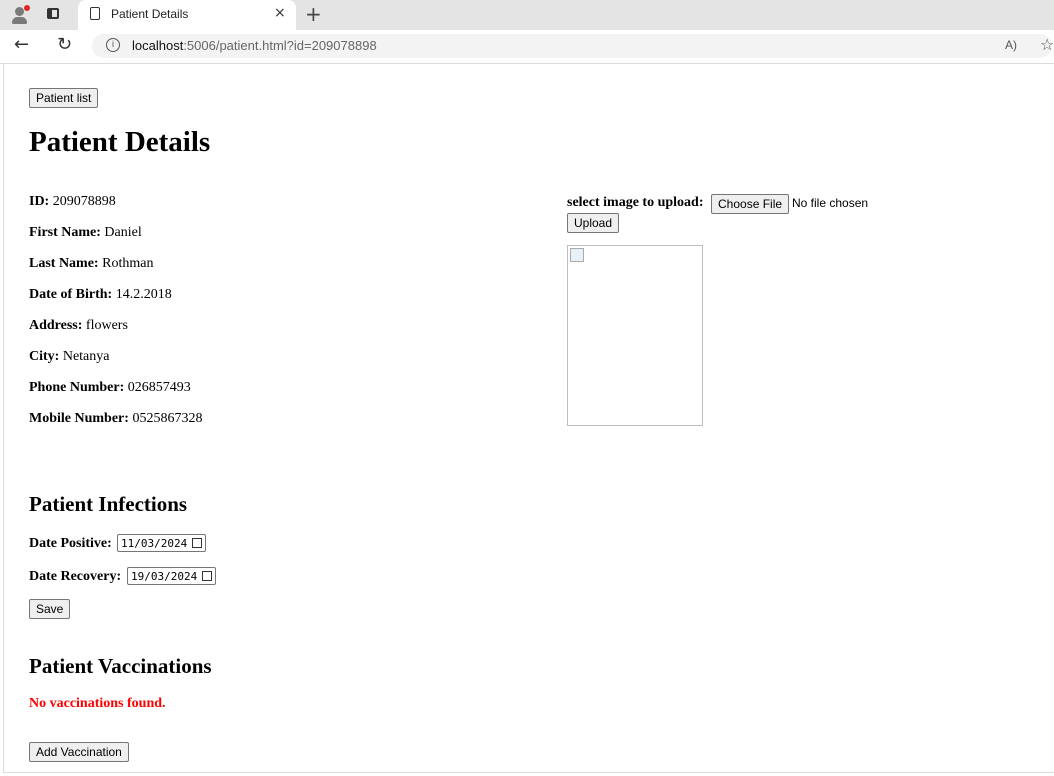 Image resolution: width=1054 pixels, height=776 pixels. What do you see at coordinates (254, 45) in the screenshot?
I see `url-text: localhost:5006/patient.html?id=209078898` at bounding box center [254, 45].